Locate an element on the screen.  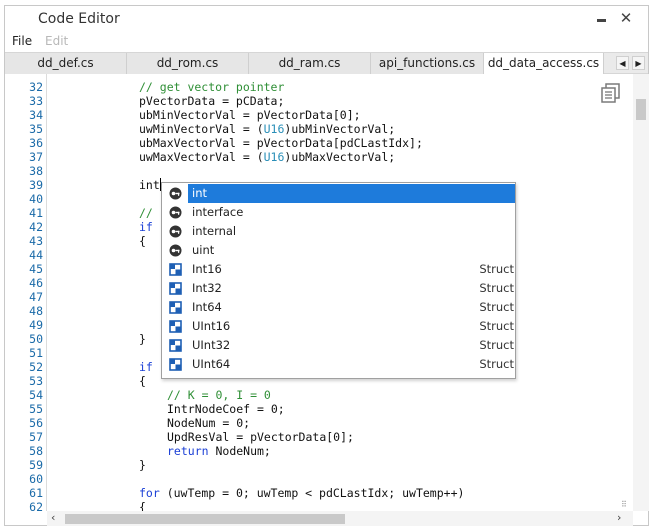
vertical-scrollbar is located at coordinates (641, 292).